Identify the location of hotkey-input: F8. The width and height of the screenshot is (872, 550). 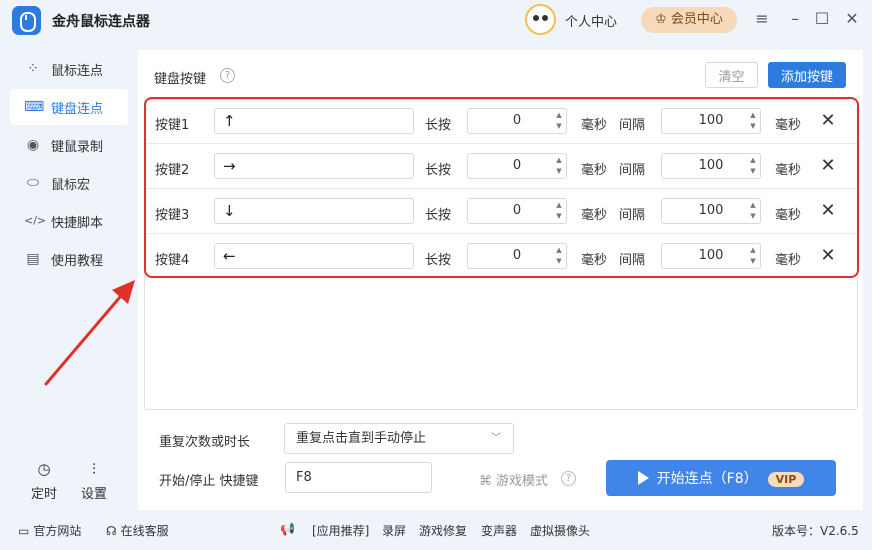
(358, 477).